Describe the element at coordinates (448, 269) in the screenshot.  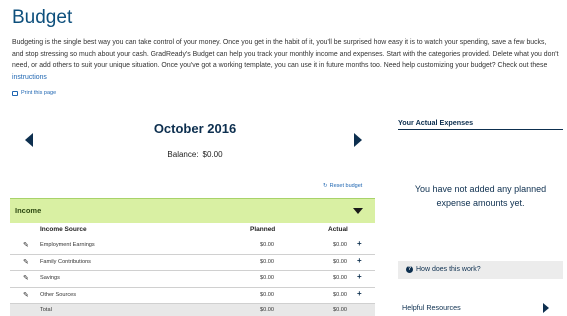
I see `how-label: How does this work?` at that location.